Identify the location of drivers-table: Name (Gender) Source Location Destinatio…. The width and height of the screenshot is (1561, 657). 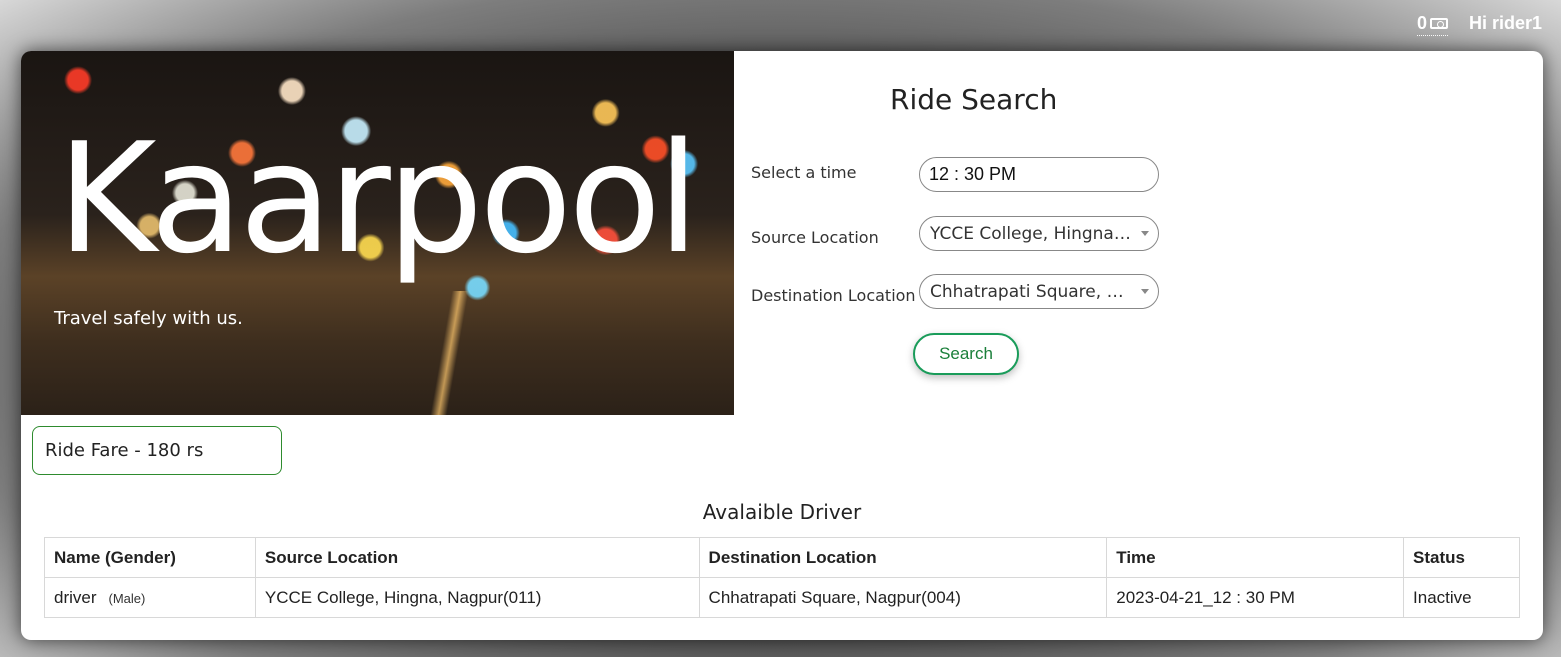
(782, 577).